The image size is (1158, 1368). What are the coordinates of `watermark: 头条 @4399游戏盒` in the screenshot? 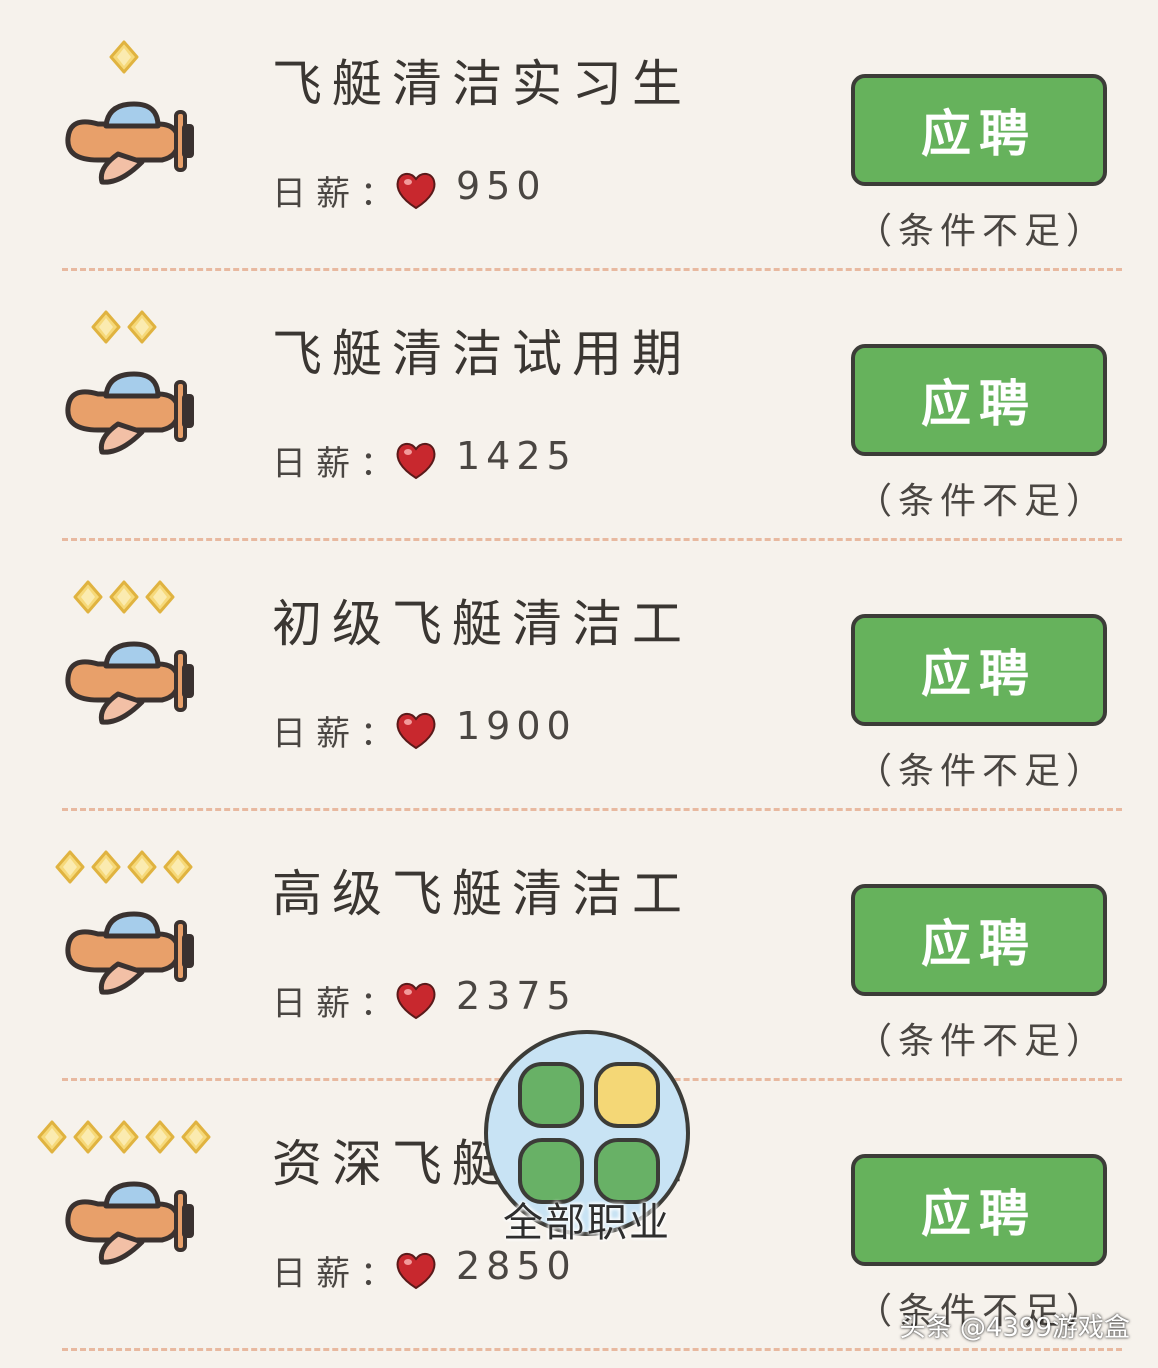 It's located at (1014, 1328).